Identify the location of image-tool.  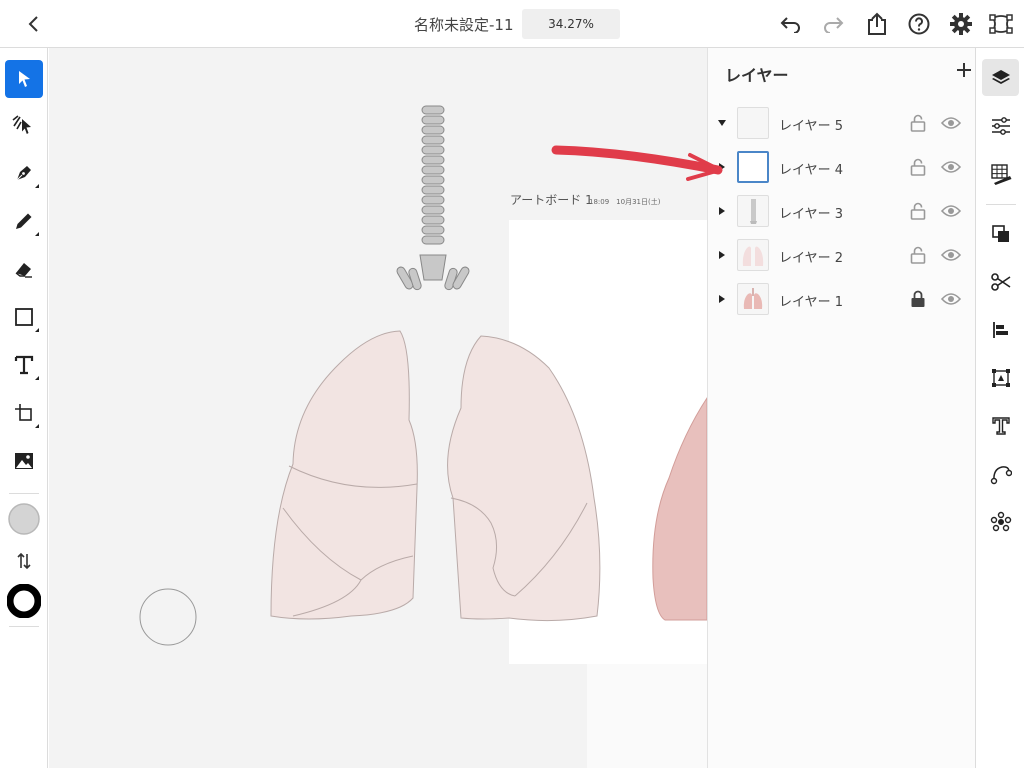
(24, 461).